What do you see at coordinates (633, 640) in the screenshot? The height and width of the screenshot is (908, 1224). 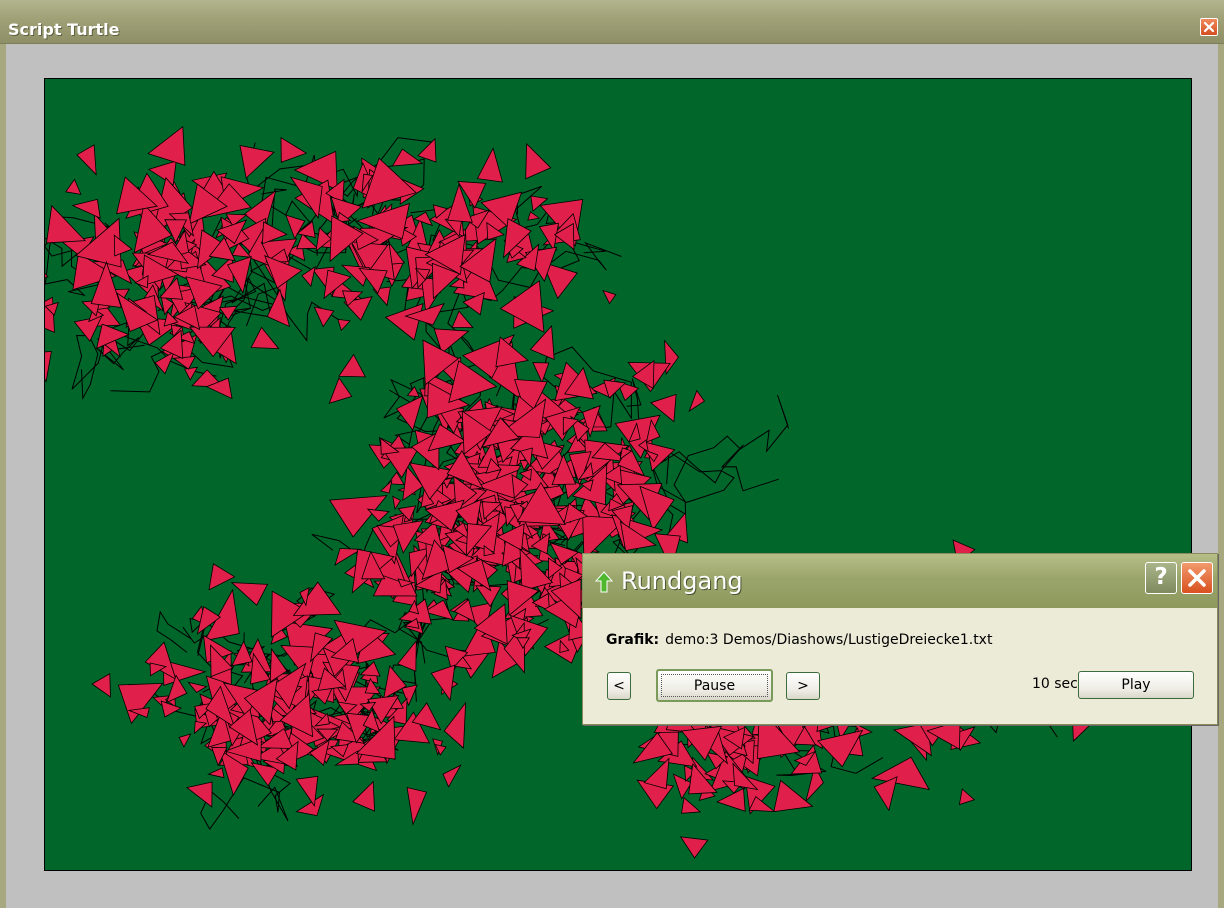 I see `grafik-label: Grafik:` at bounding box center [633, 640].